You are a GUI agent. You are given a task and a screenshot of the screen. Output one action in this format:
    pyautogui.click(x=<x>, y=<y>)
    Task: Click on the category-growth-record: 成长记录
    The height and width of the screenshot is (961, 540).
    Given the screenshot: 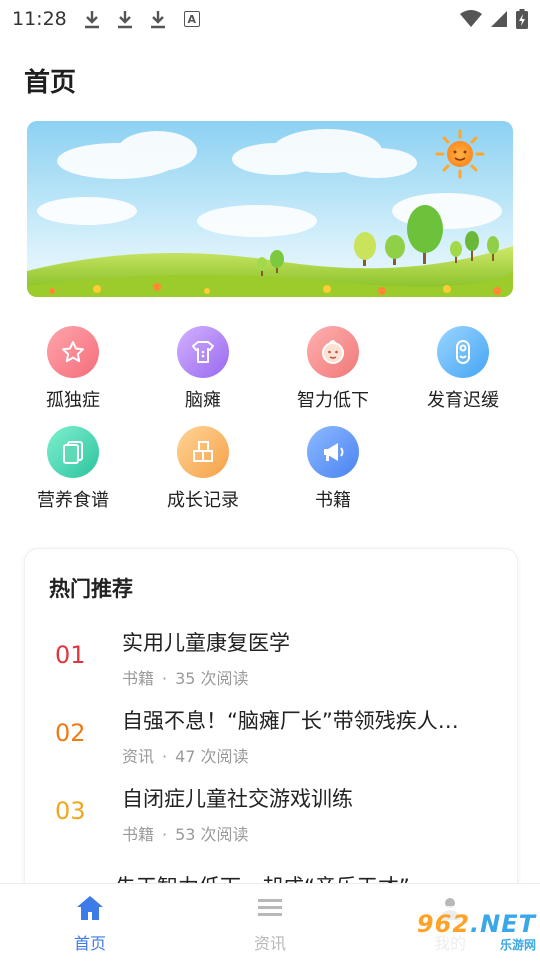 What is the action you would take?
    pyautogui.click(x=203, y=469)
    